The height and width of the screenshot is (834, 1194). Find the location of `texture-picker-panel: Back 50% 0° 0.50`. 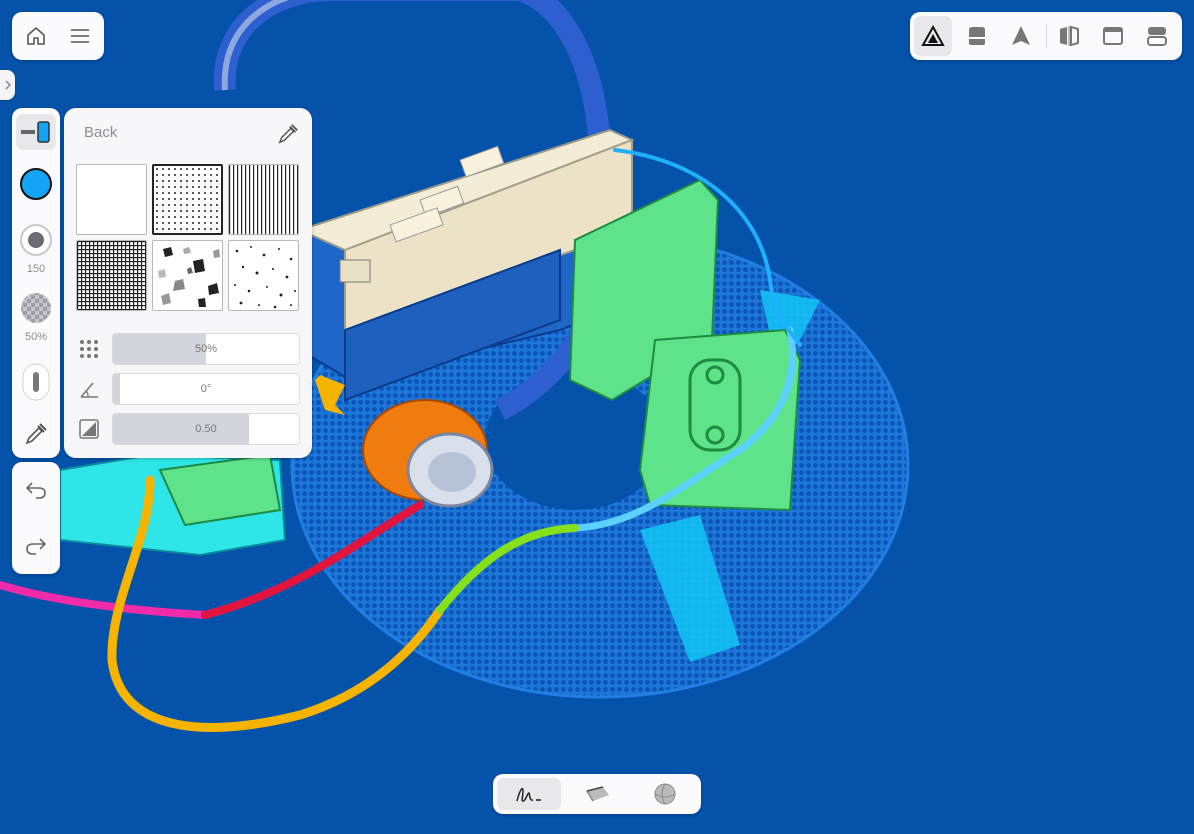

texture-picker-panel: Back 50% 0° 0.50 is located at coordinates (188, 283).